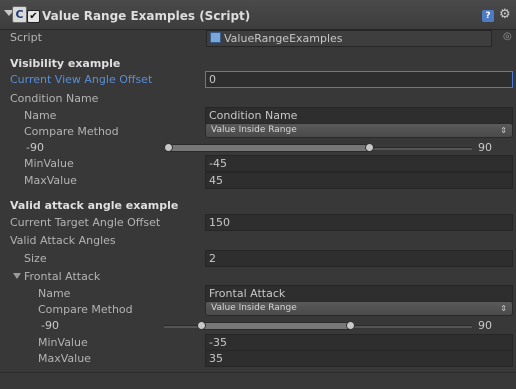 This screenshot has height=389, width=516. What do you see at coordinates (359, 342) in the screenshot?
I see `attack-min-value-input: -35` at bounding box center [359, 342].